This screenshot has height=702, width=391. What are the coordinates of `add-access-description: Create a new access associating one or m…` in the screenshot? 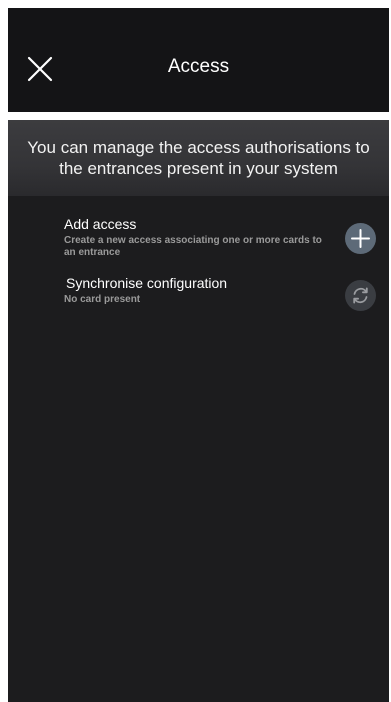 It's located at (193, 246).